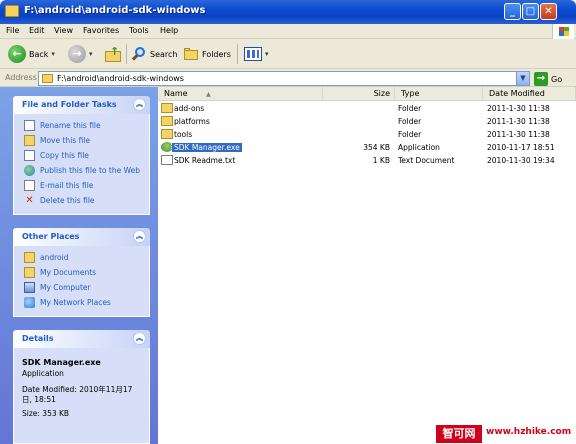 This screenshot has width=576, height=444. I want to click on toolbar: ← Back ▾ → ▾ ↑ Search Folders ▾, so click(288, 54).